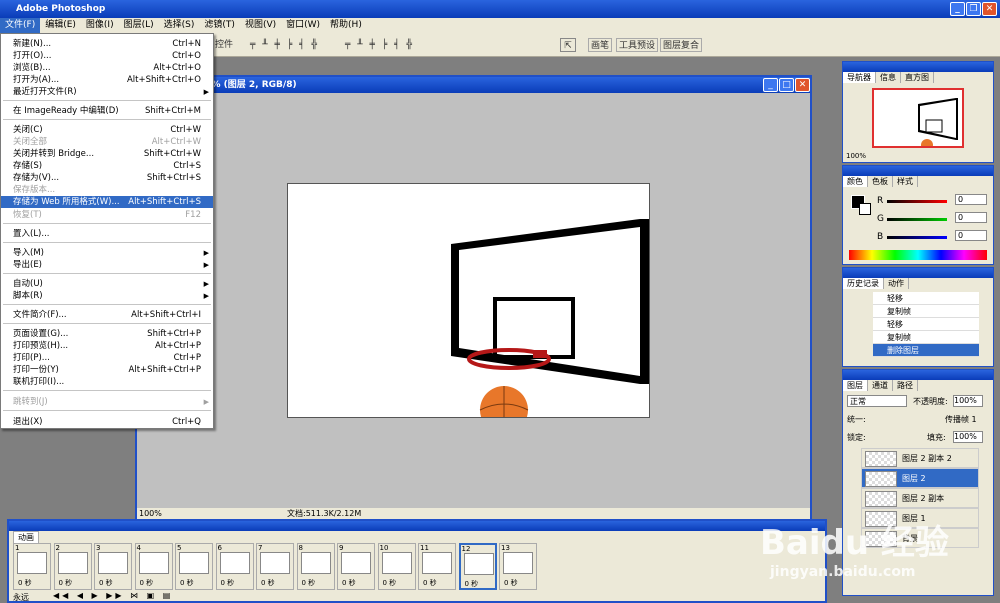 This screenshot has height=603, width=1000. What do you see at coordinates (856, 156) in the screenshot?
I see `navigator-zoom: 100%` at bounding box center [856, 156].